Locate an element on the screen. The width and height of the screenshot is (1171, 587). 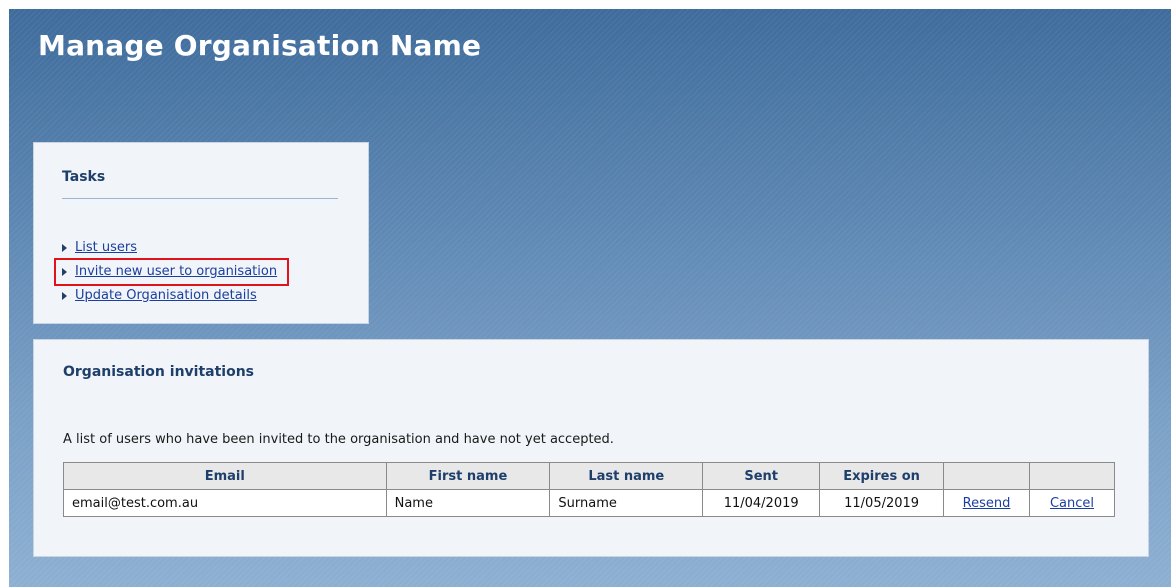
tasks-heading: Tasks is located at coordinates (84, 177).